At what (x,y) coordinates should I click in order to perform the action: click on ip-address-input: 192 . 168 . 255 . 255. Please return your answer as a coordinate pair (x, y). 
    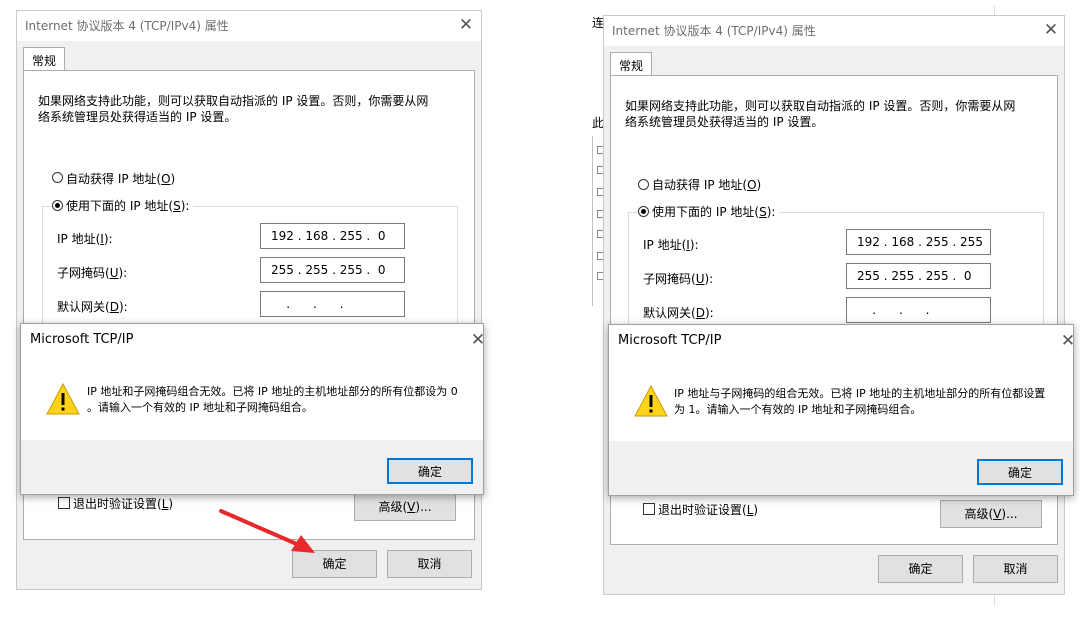
    Looking at the image, I should click on (918, 242).